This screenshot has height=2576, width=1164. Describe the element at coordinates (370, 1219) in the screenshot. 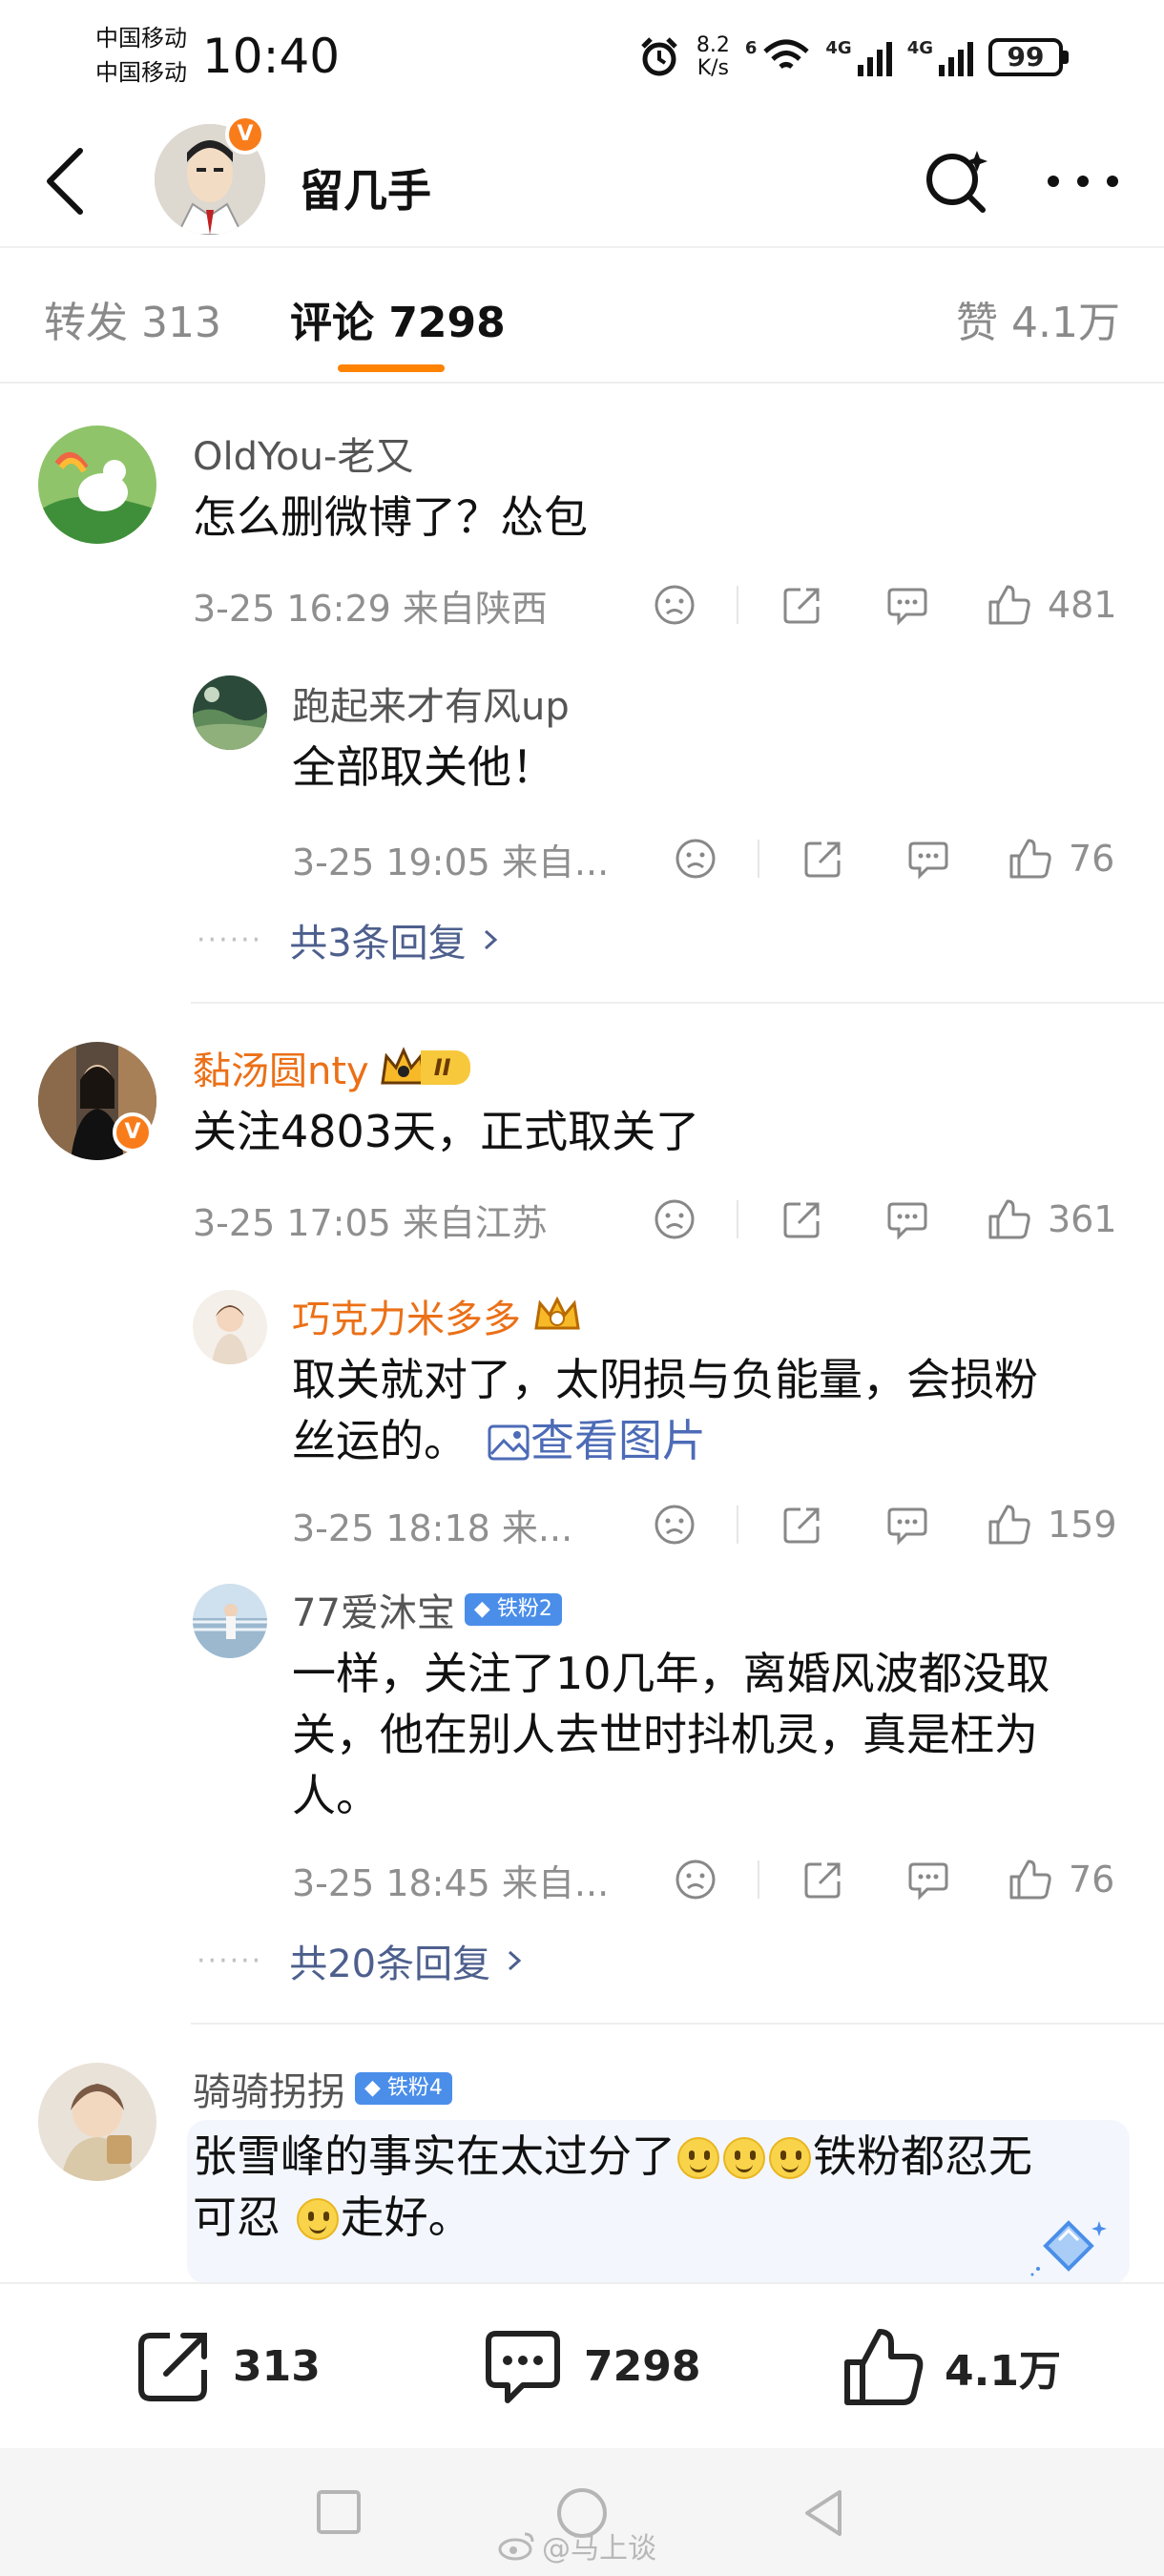

I see `comment-meta: 3-25 17:05 来自江苏` at that location.